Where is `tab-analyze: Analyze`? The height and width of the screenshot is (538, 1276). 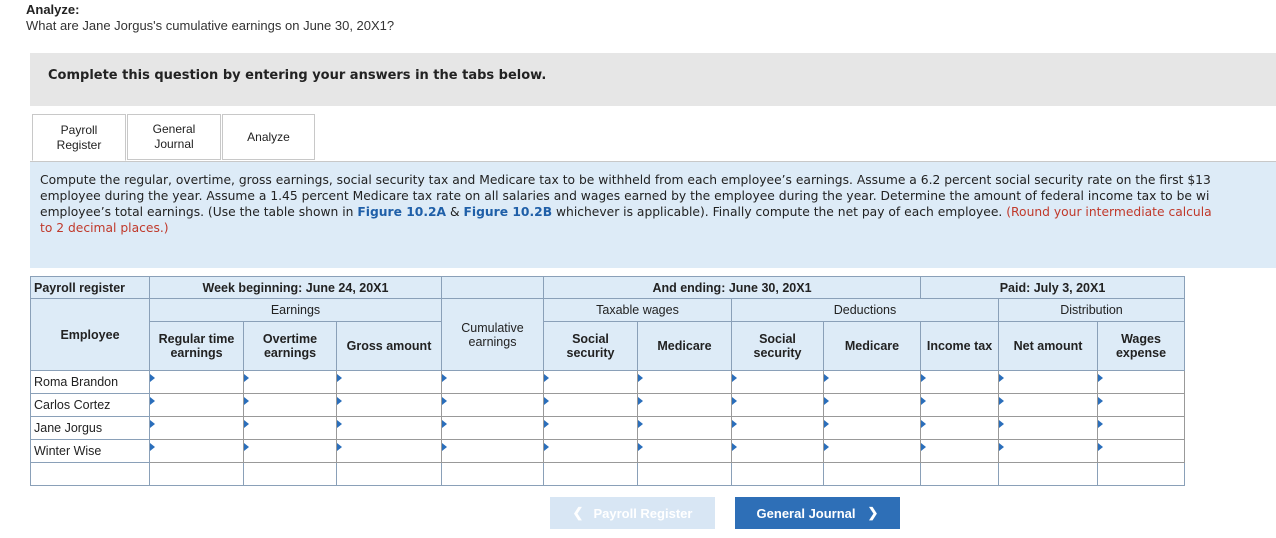
tab-analyze: Analyze is located at coordinates (268, 137).